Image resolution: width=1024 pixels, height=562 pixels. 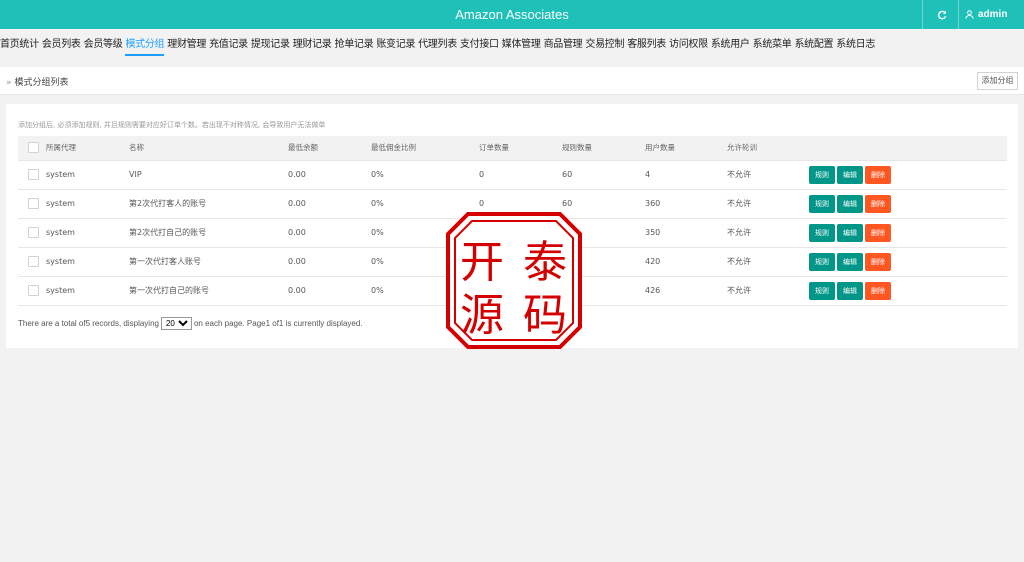 I want to click on nav-item: 会员列表, so click(x=61, y=45).